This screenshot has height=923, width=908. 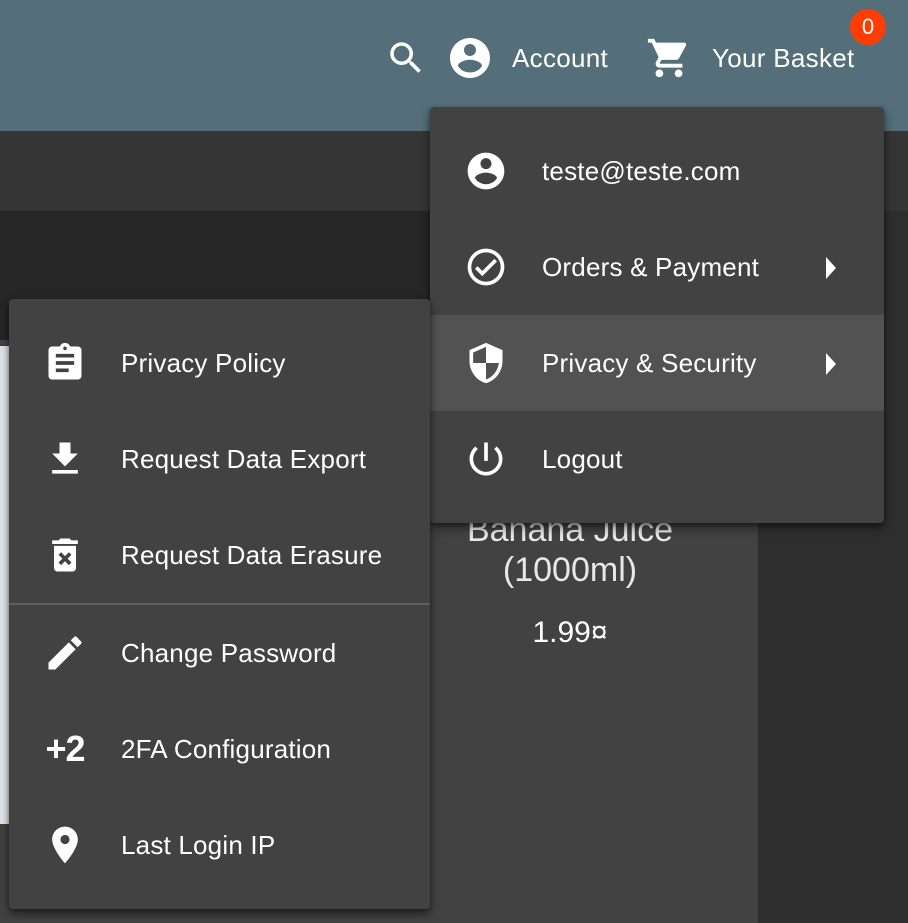 I want to click on logout-label: Logout, so click(x=582, y=458).